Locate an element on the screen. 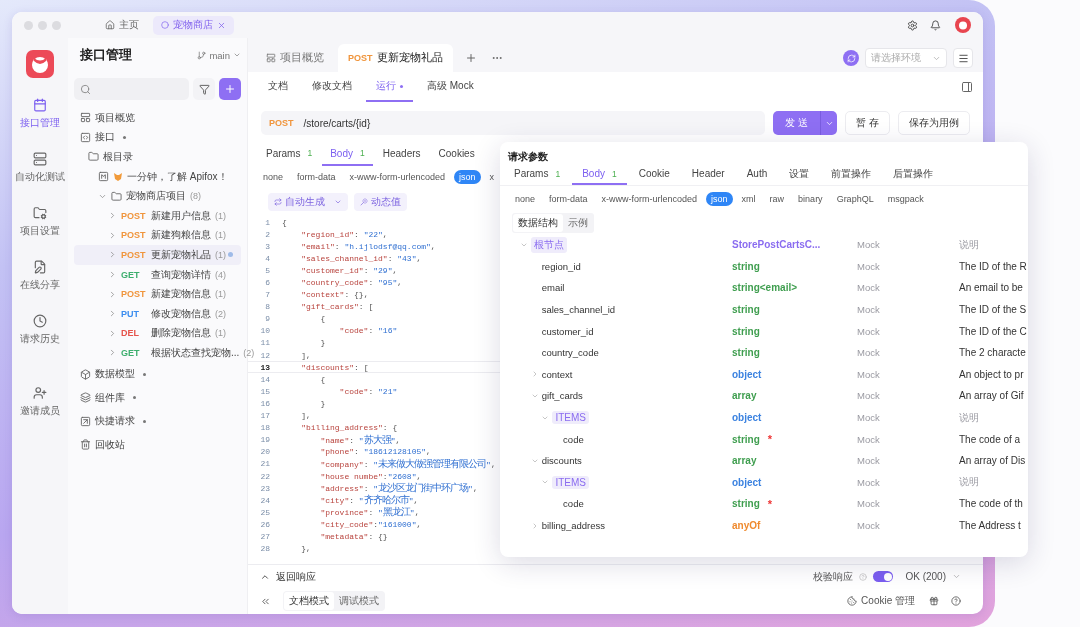 The image size is (1080, 627). nav-item: 项目设置 is located at coordinates (40, 224).